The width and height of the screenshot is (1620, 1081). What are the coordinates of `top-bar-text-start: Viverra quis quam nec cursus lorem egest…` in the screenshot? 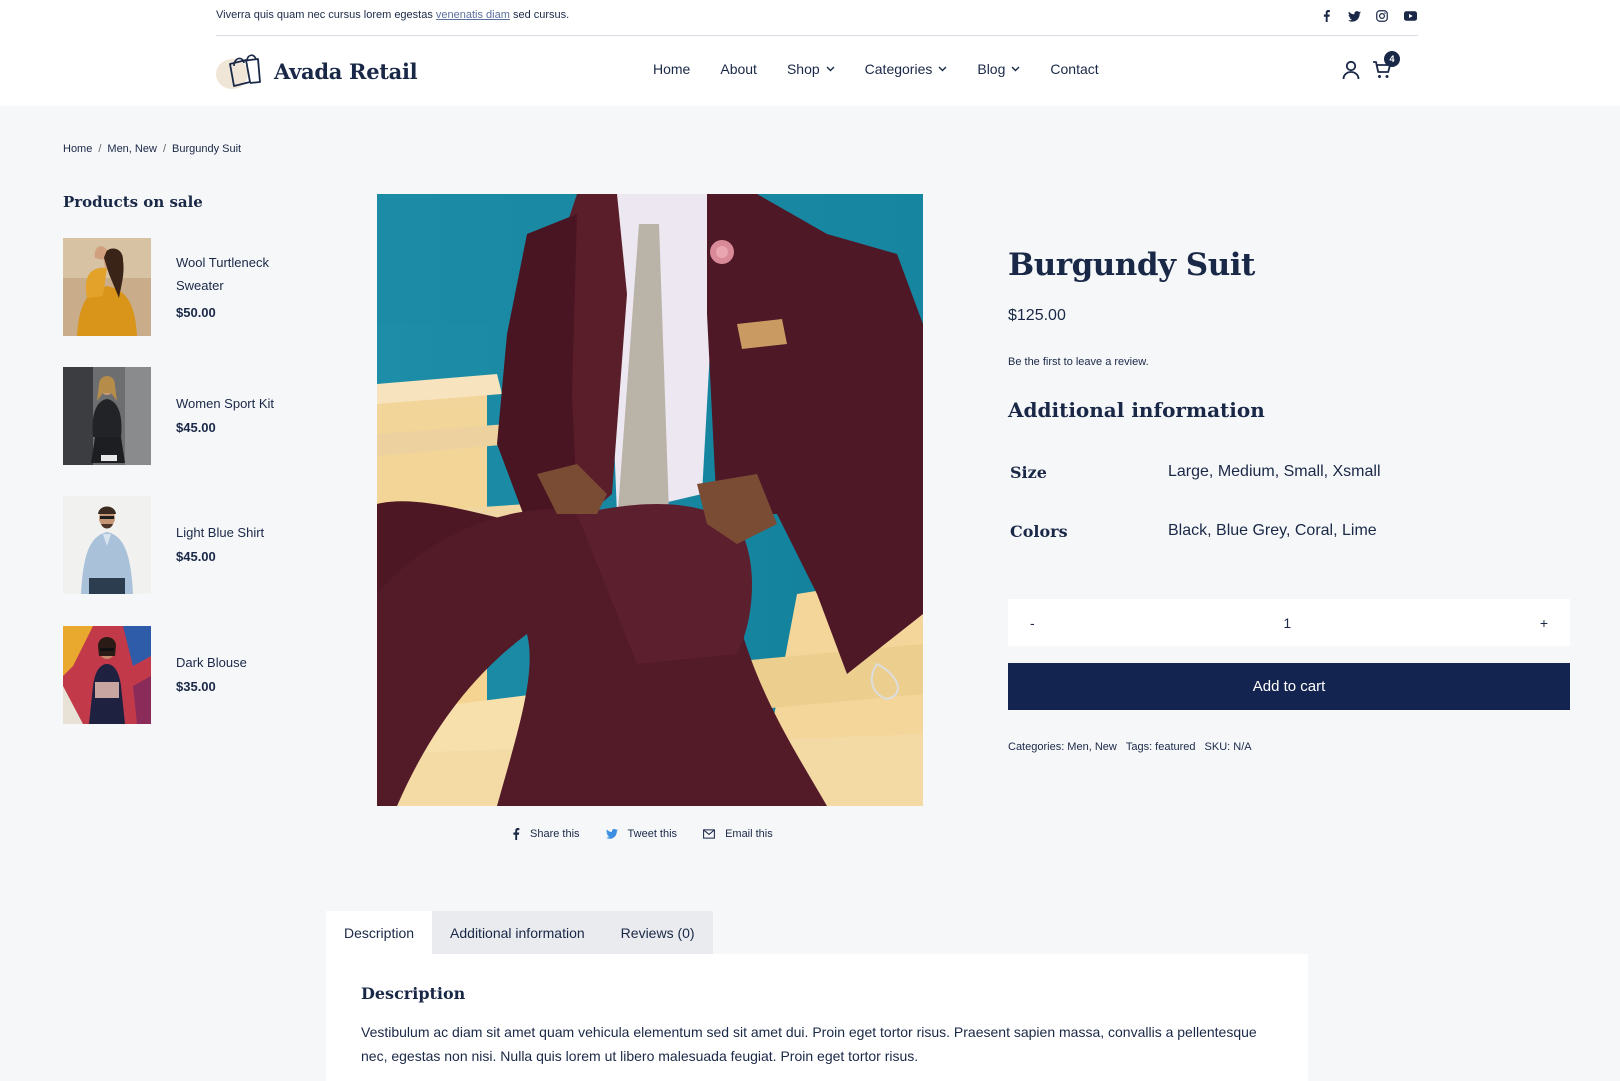 It's located at (324, 15).